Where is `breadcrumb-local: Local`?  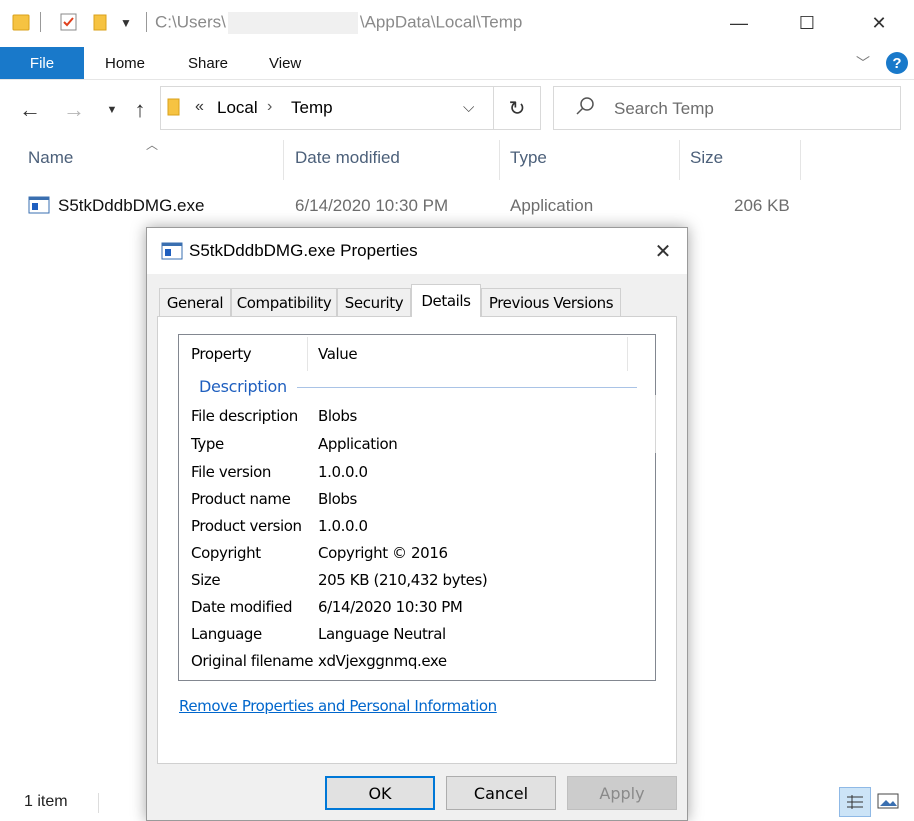
breadcrumb-local: Local is located at coordinates (237, 108).